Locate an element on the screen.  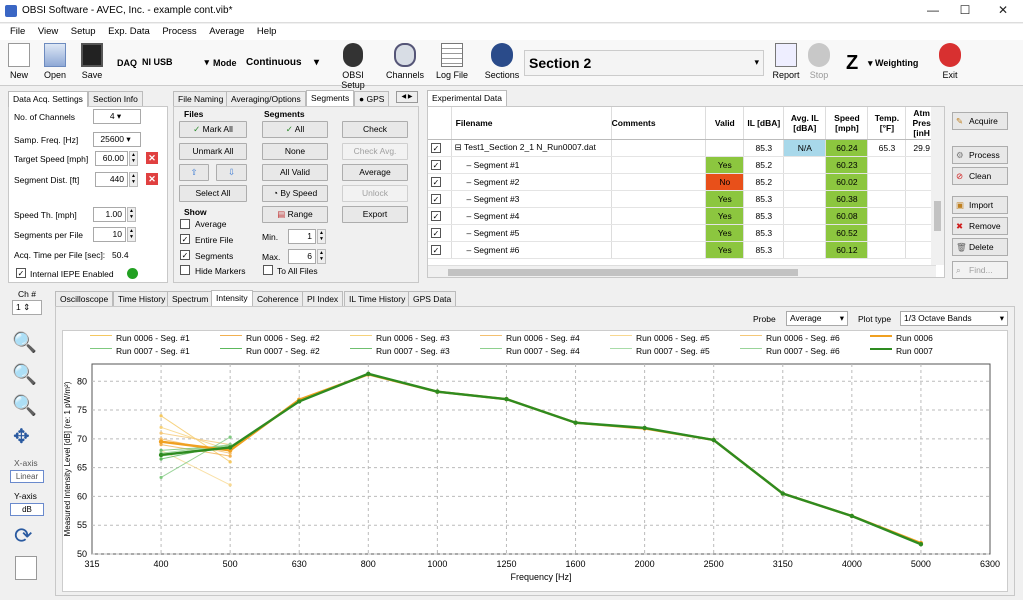
menu-average: Average is located at coordinates (226, 31).